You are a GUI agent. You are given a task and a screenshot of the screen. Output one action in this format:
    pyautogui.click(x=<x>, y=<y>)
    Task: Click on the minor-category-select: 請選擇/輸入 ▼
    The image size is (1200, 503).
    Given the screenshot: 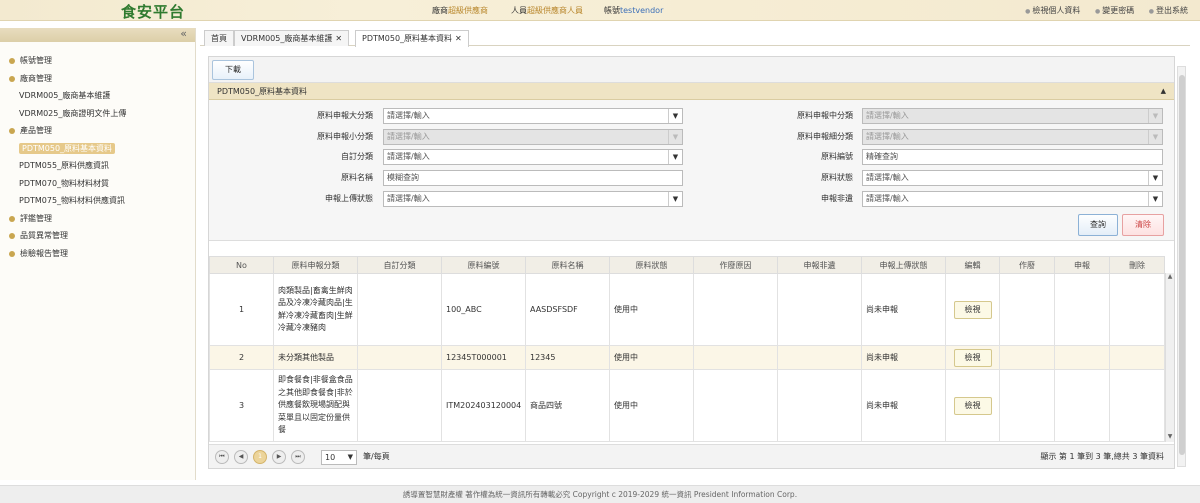 What is the action you would take?
    pyautogui.click(x=533, y=137)
    